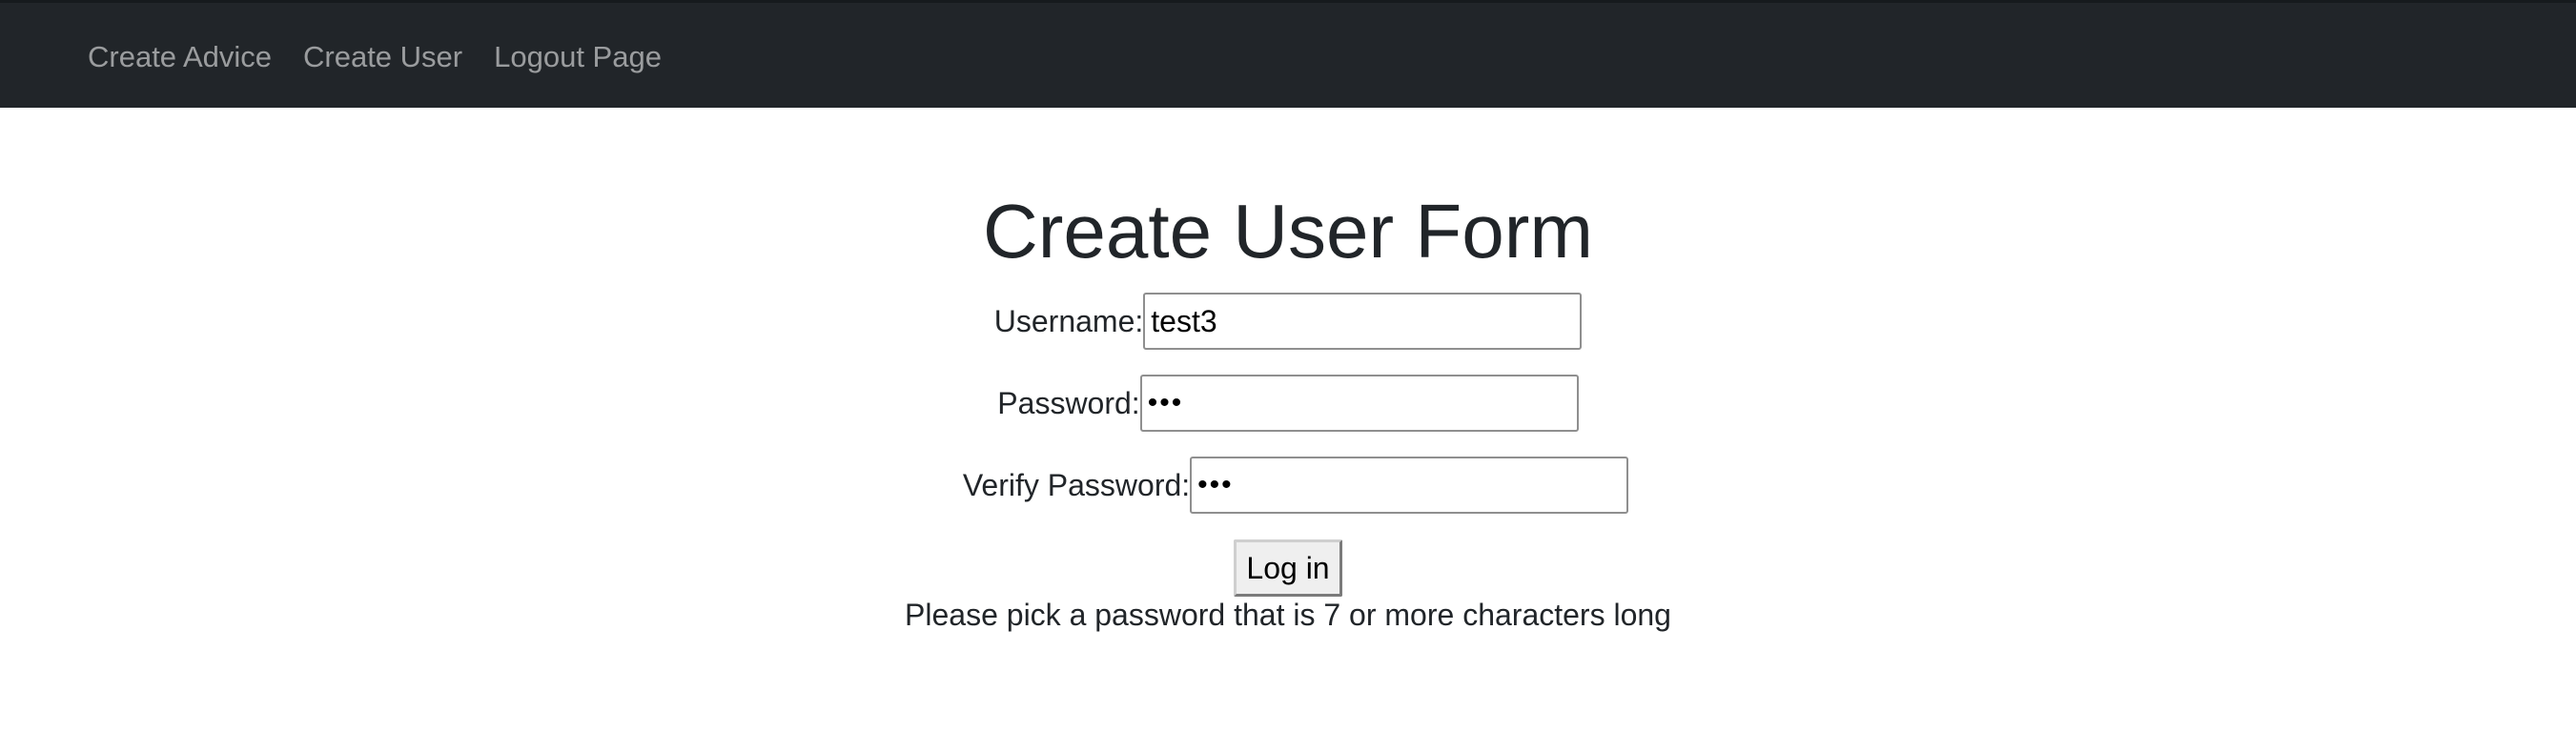 This screenshot has width=2576, height=732. I want to click on top-navbar: Create Advice Create User Logout Page, so click(1288, 54).